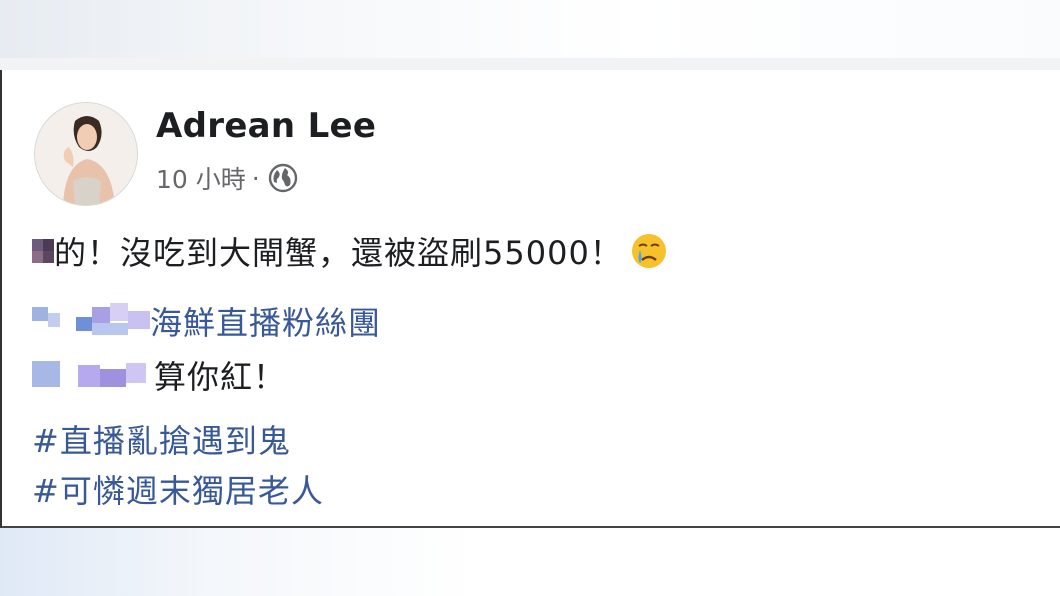 Image resolution: width=1060 pixels, height=596 pixels. Describe the element at coordinates (530, 29) in the screenshot. I see `screenshot-top-background` at that location.